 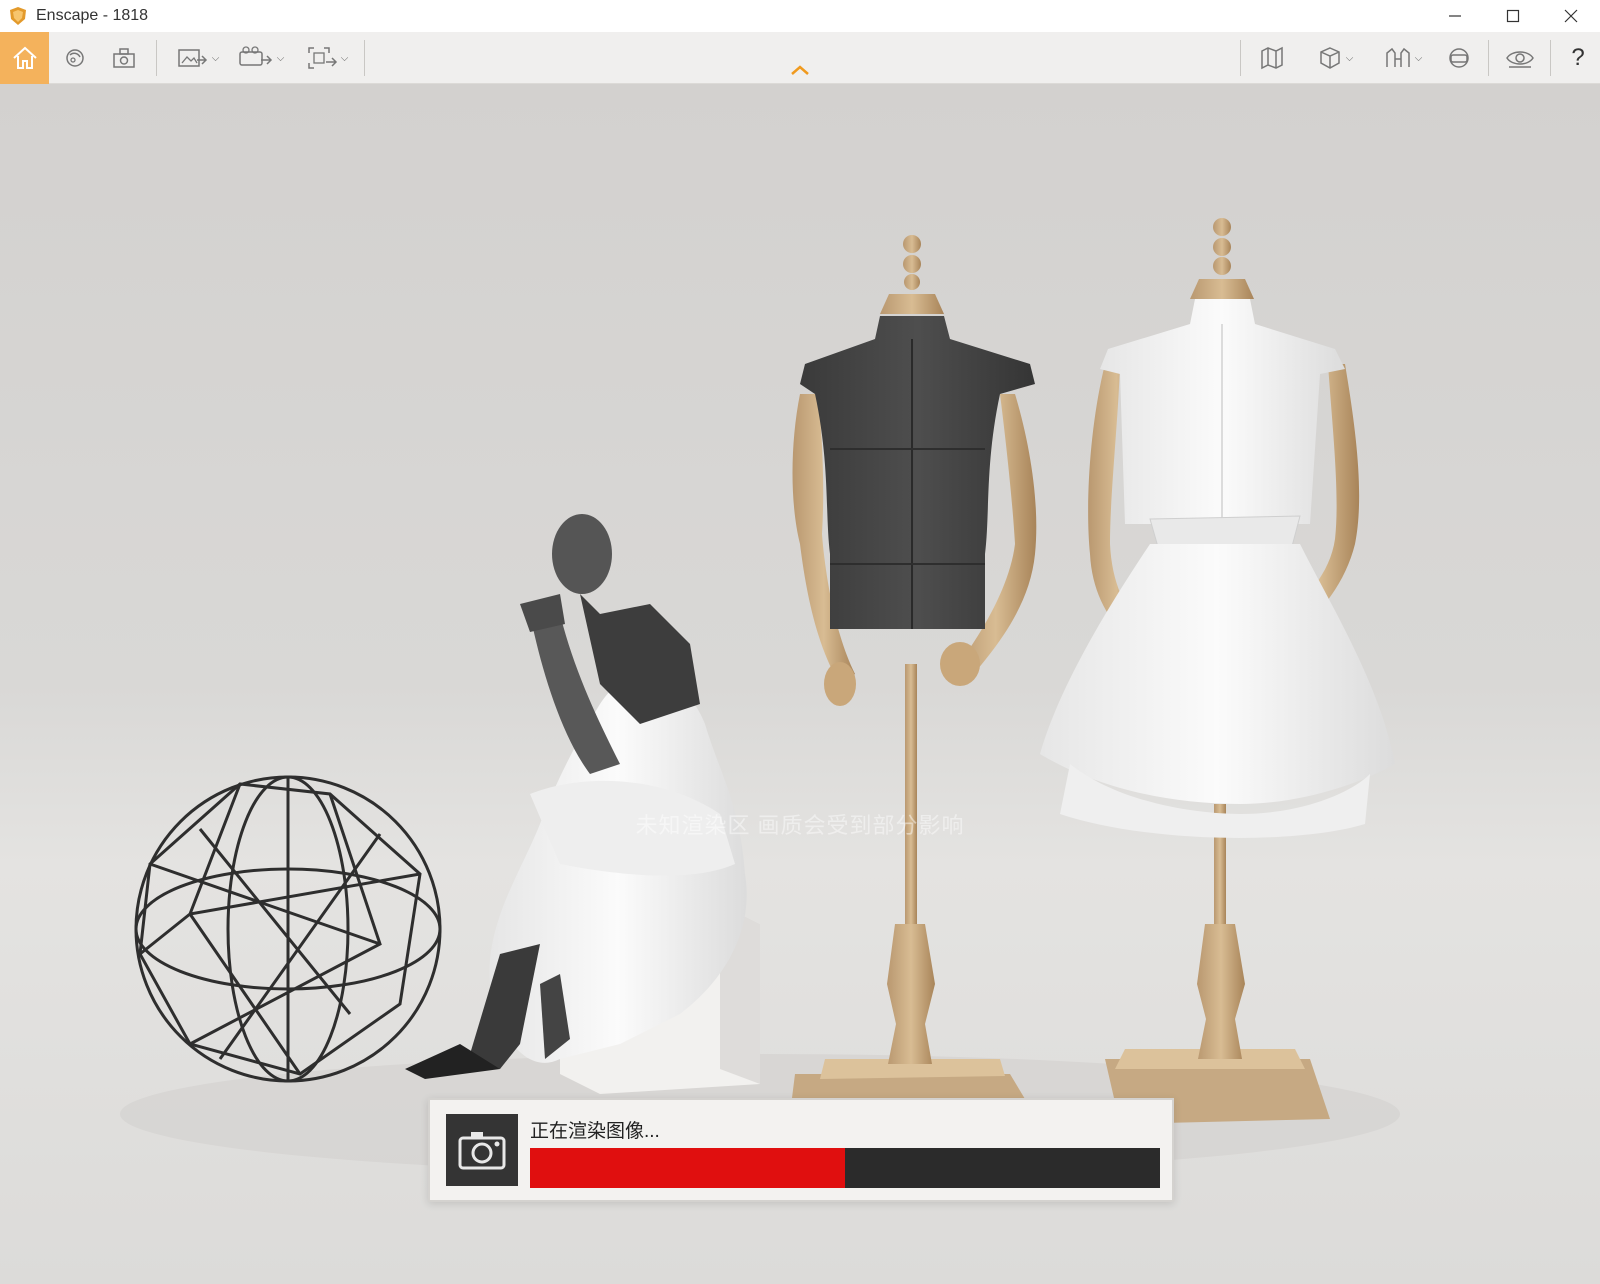 I want to click on screenshot-icon, so click(x=124, y=58).